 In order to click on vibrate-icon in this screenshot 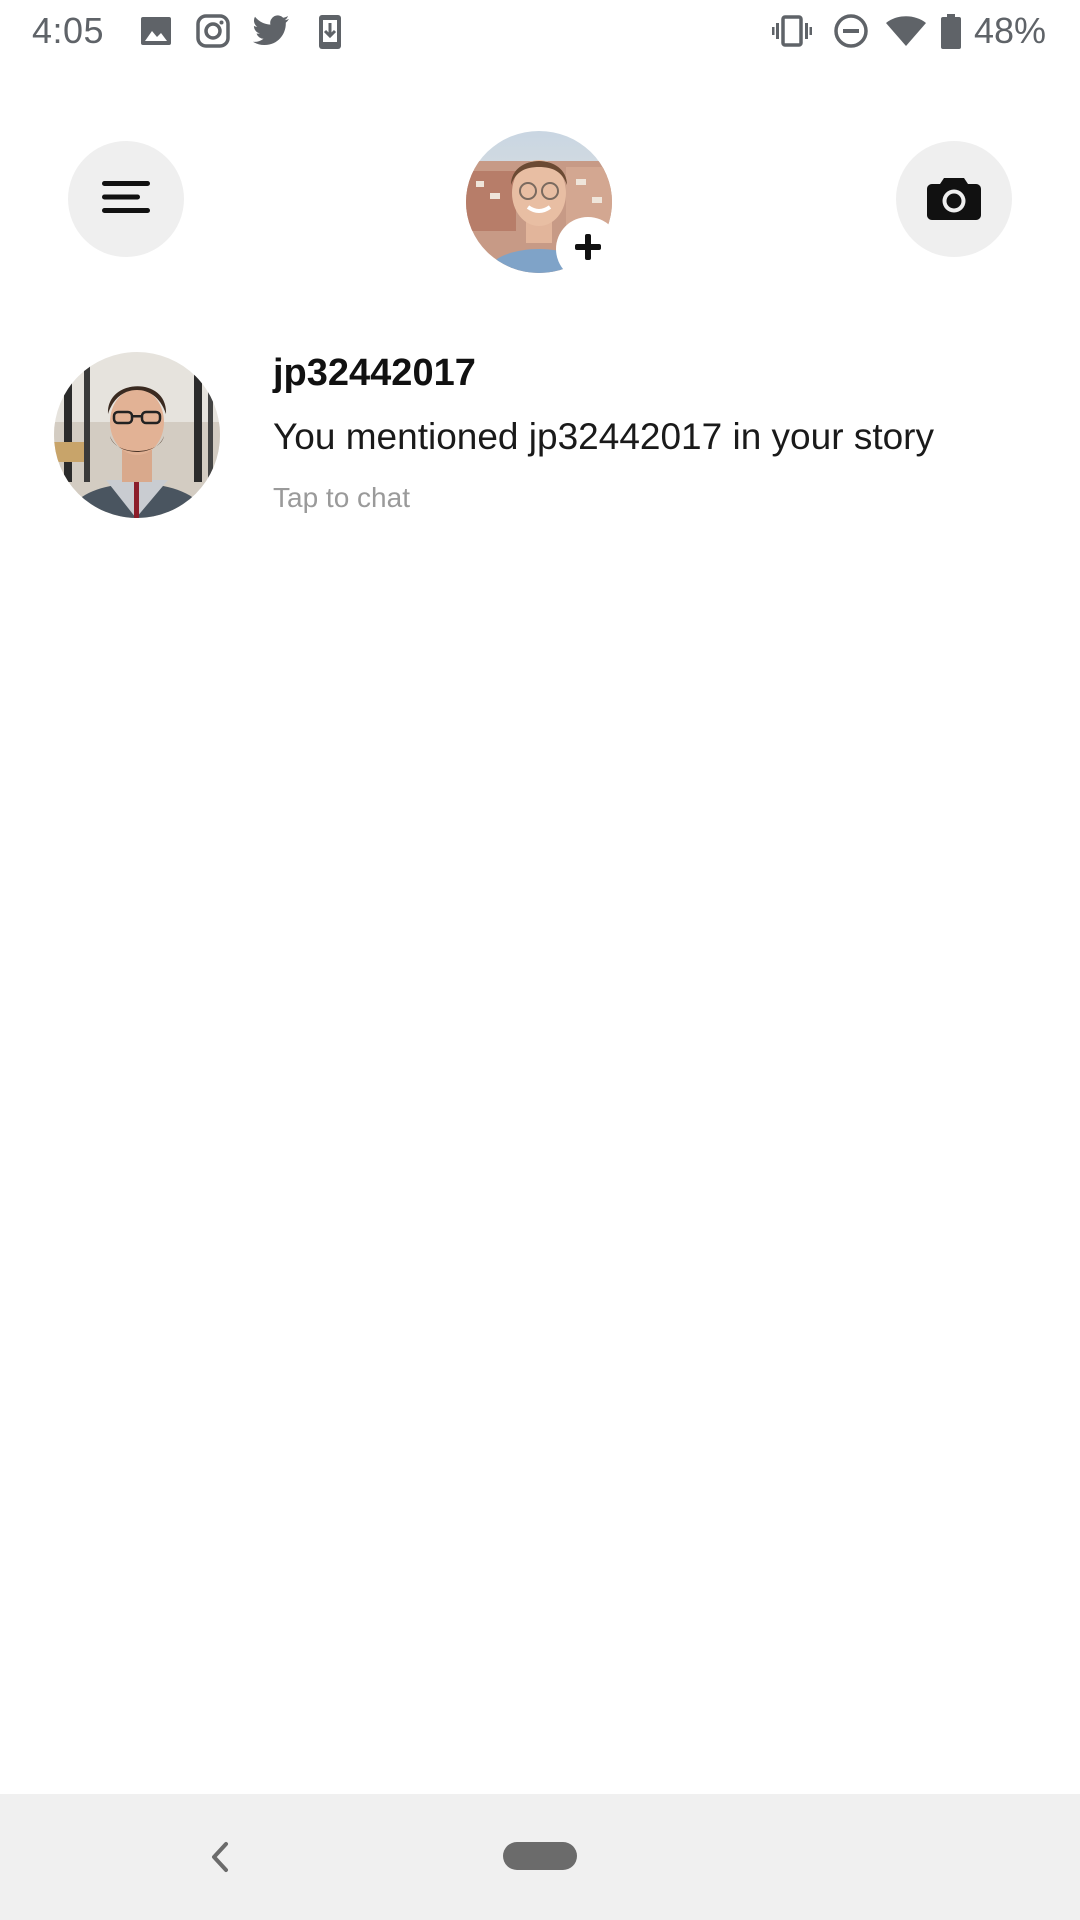, I will do `click(792, 31)`.